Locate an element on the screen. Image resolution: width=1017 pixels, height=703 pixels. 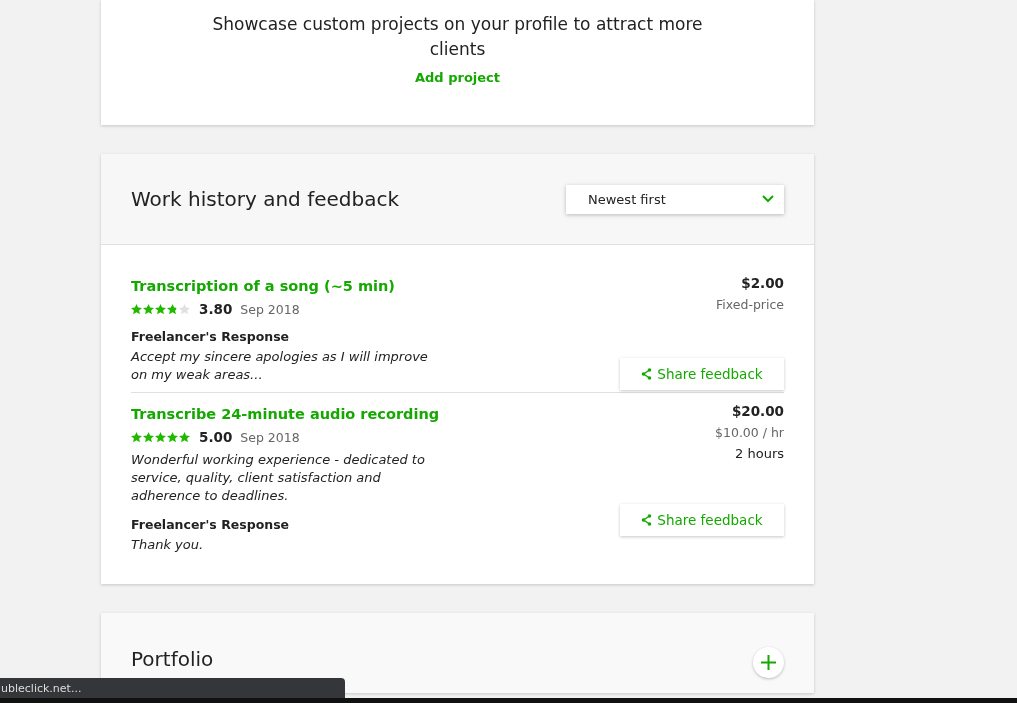
chevron-down-icon is located at coordinates (768, 199).